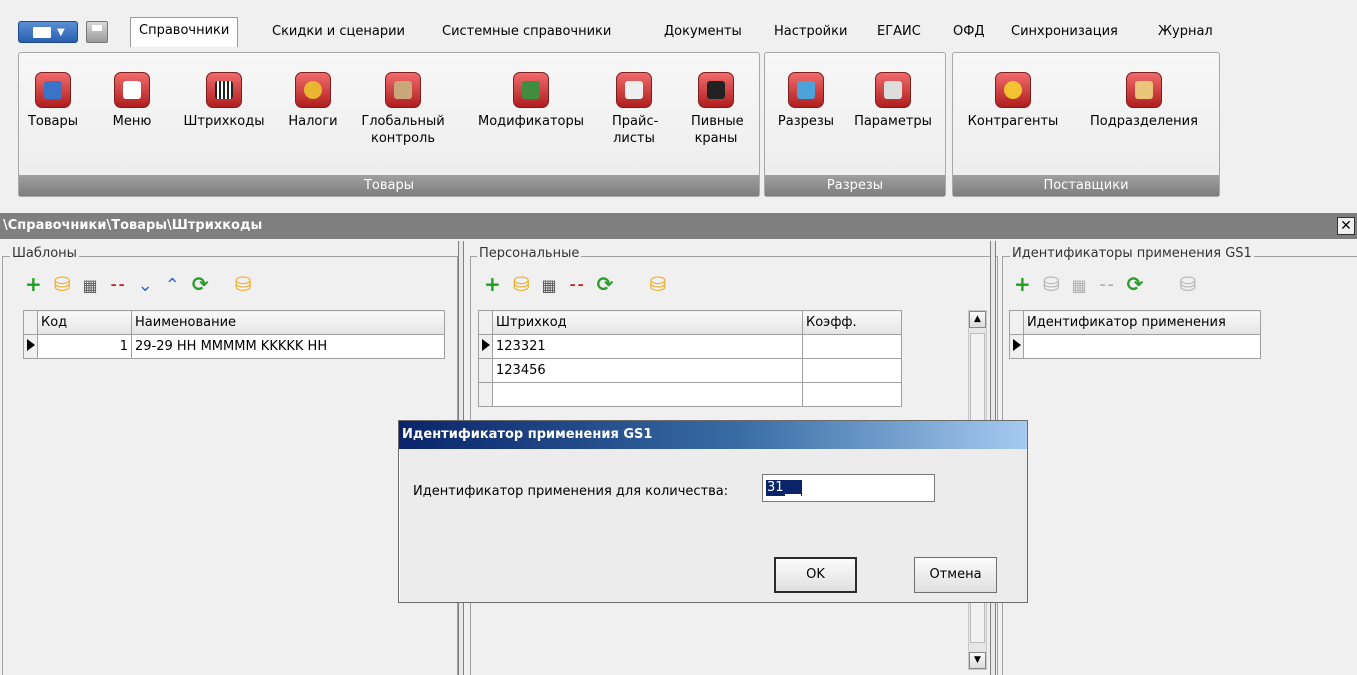  Describe the element at coordinates (647, 394) in the screenshot. I see `cell-barcode` at that location.